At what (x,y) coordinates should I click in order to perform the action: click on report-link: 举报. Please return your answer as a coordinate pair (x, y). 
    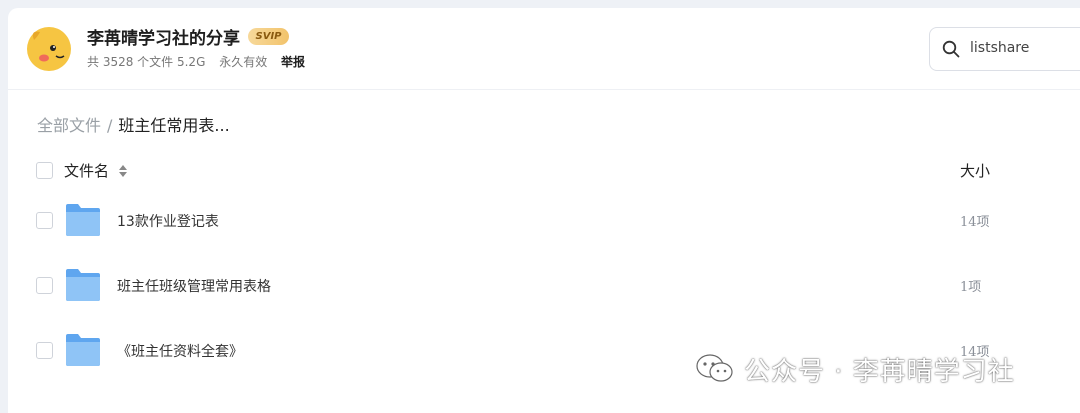
    Looking at the image, I should click on (293, 62).